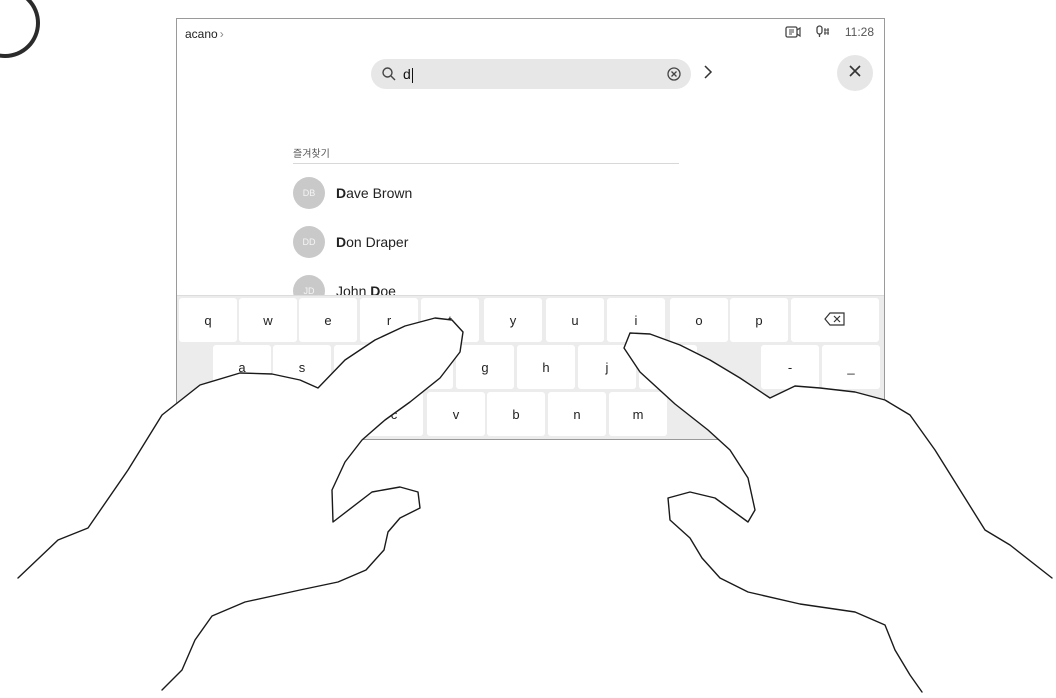 The width and height of the screenshot is (1056, 698). Describe the element at coordinates (531, 74) in the screenshot. I see `search-input: d` at that location.